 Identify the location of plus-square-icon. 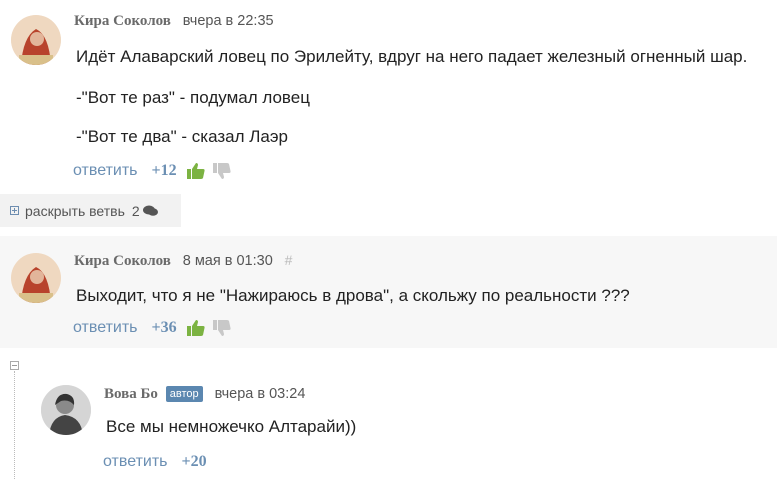
(14, 210).